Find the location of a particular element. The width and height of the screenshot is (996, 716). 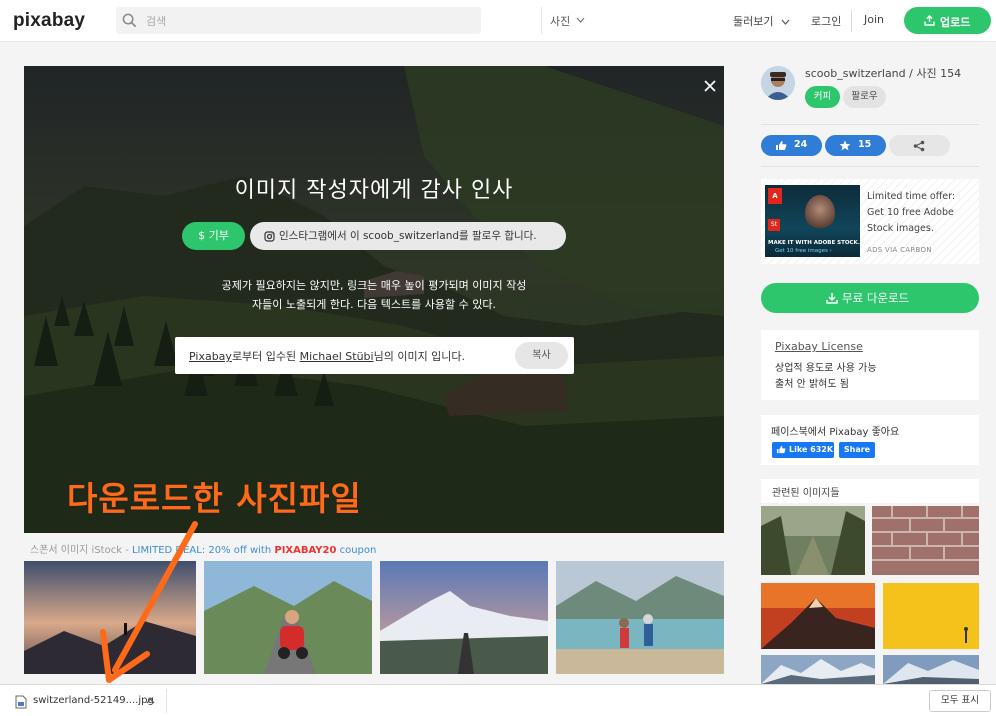

search-type-dropdown: 사진 is located at coordinates (568, 20).